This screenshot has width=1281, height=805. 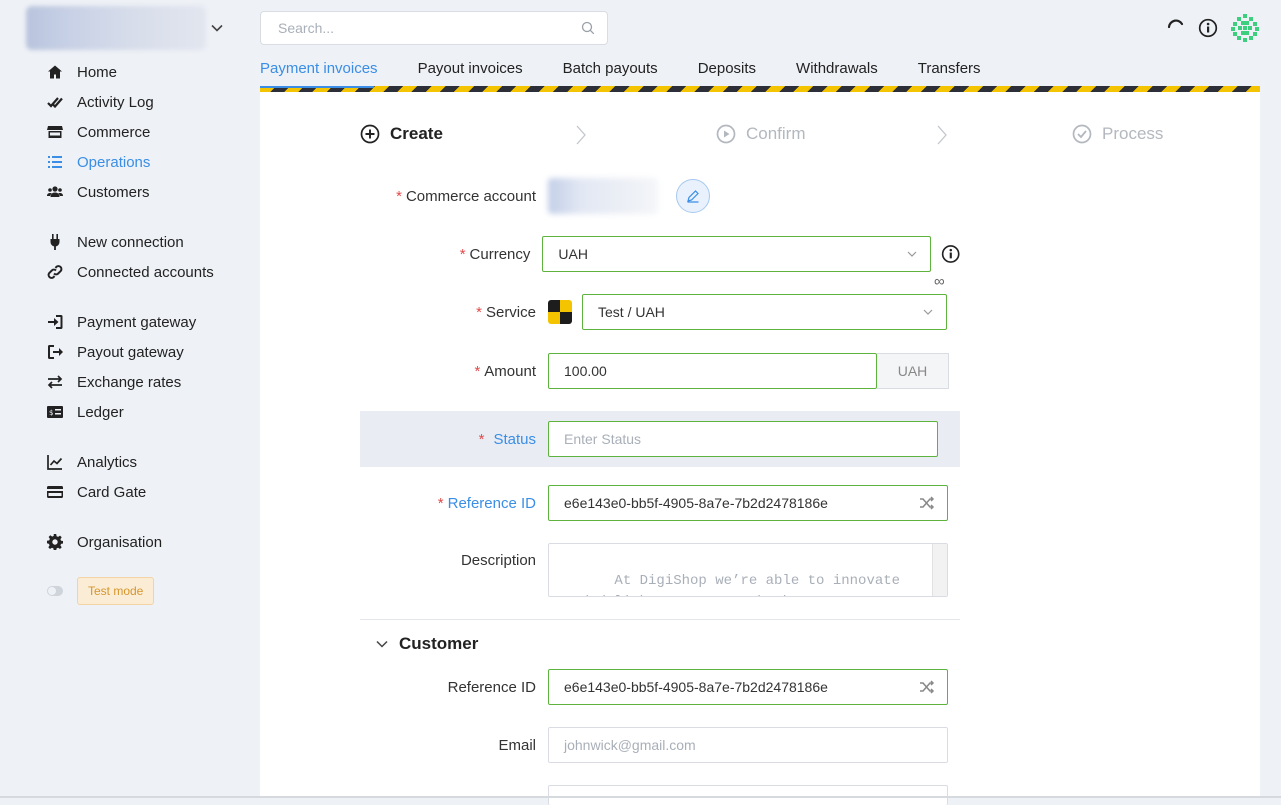 I want to click on sidebar-item-label: Payout gateway, so click(x=130, y=352).